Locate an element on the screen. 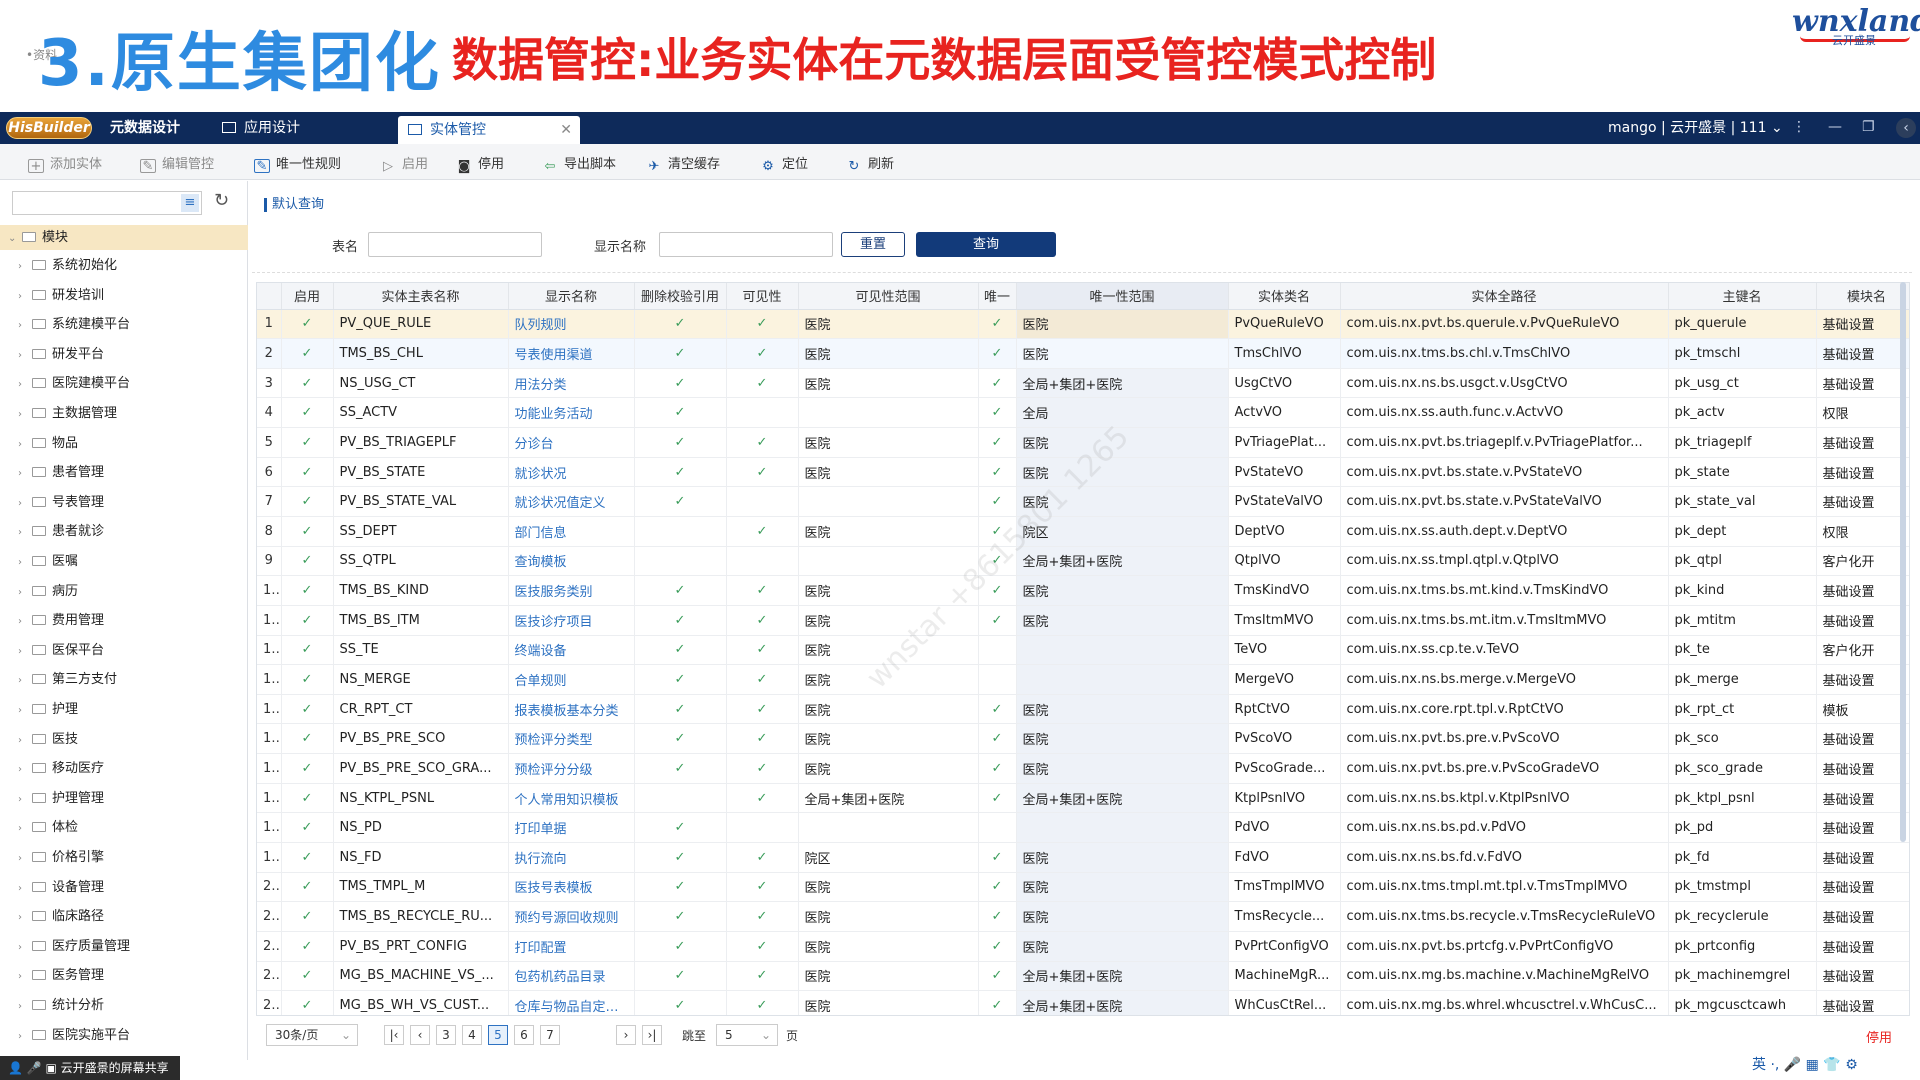 The width and height of the screenshot is (1920, 1080). table-cell: 包药机药品目录 is located at coordinates (571, 976).